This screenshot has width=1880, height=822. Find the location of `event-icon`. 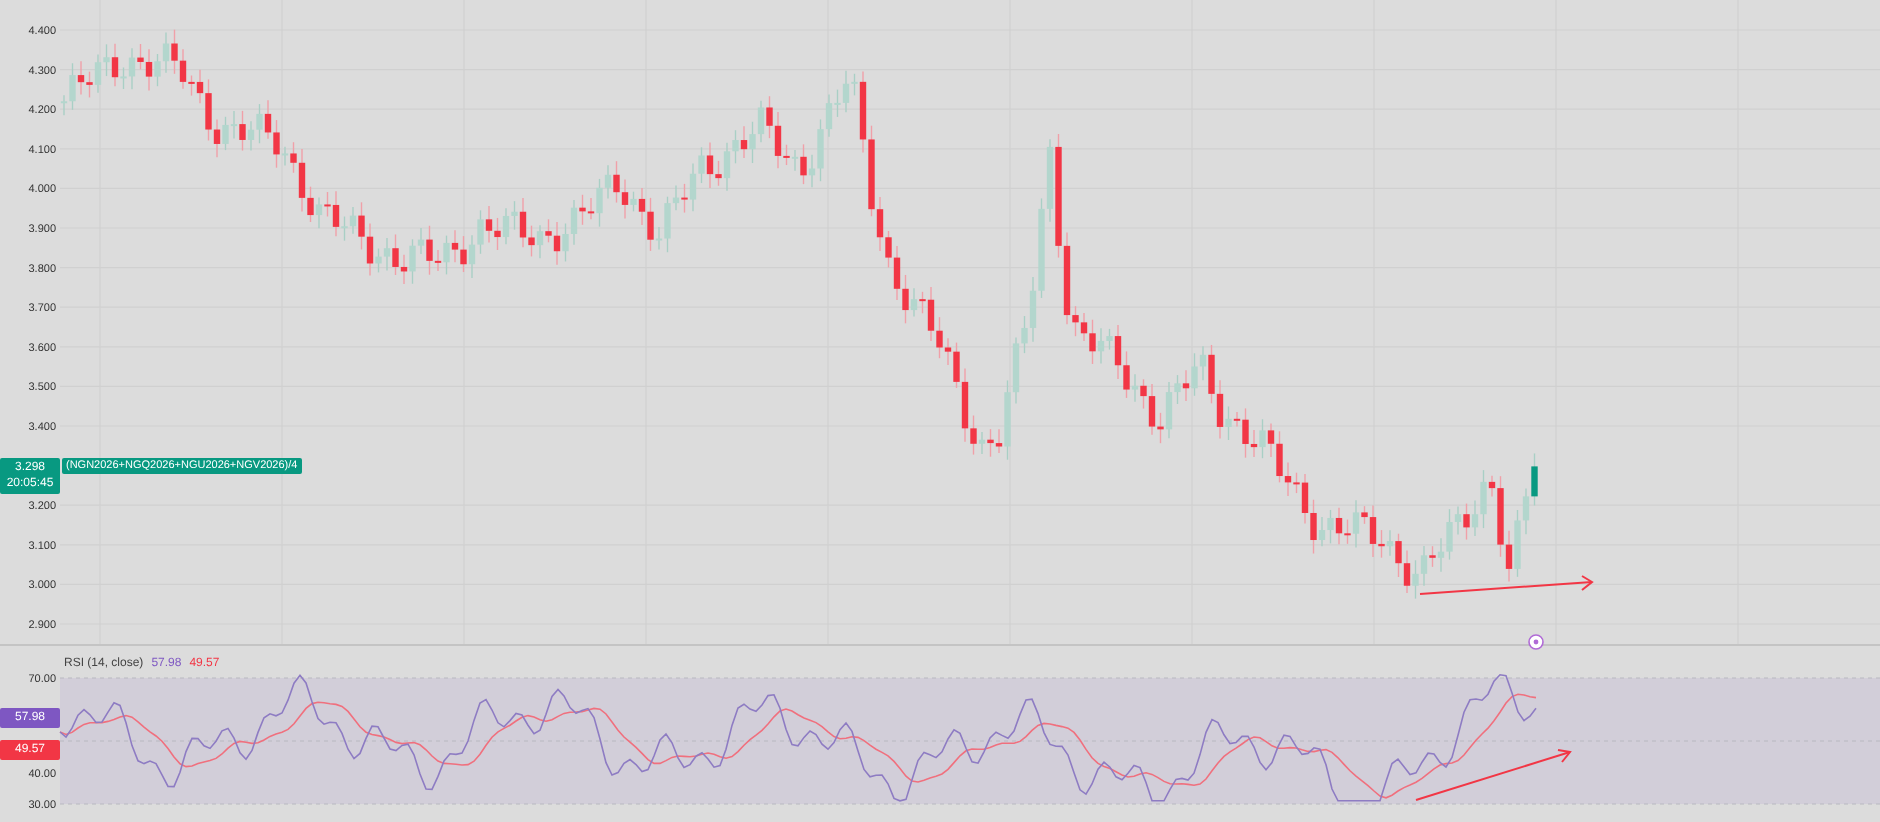

event-icon is located at coordinates (1536, 642).